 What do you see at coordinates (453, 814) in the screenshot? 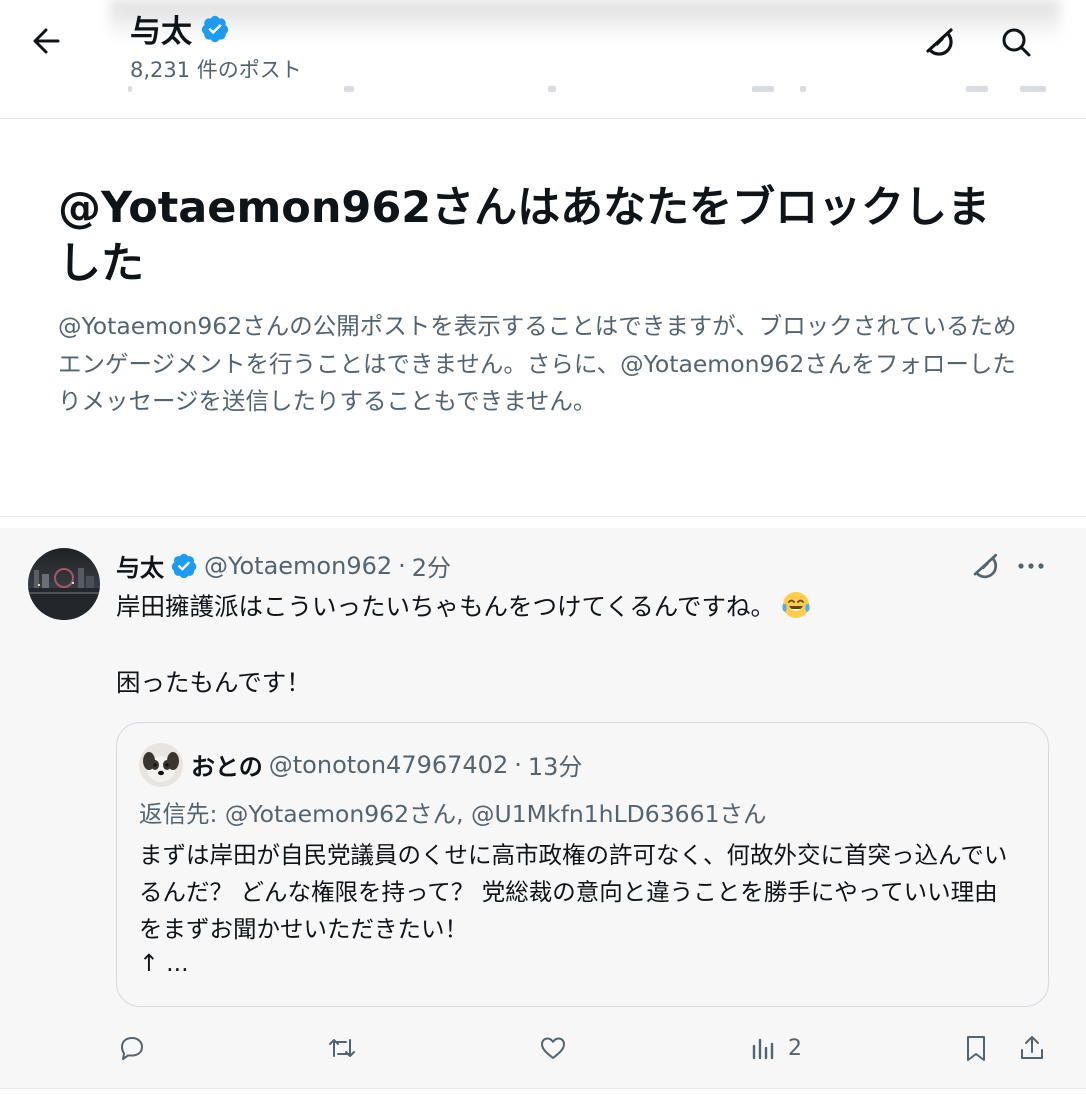
I see `reply-to-line: 返信先: @Yotaemon962さん, @U1Mkfn1hLD63661さん` at bounding box center [453, 814].